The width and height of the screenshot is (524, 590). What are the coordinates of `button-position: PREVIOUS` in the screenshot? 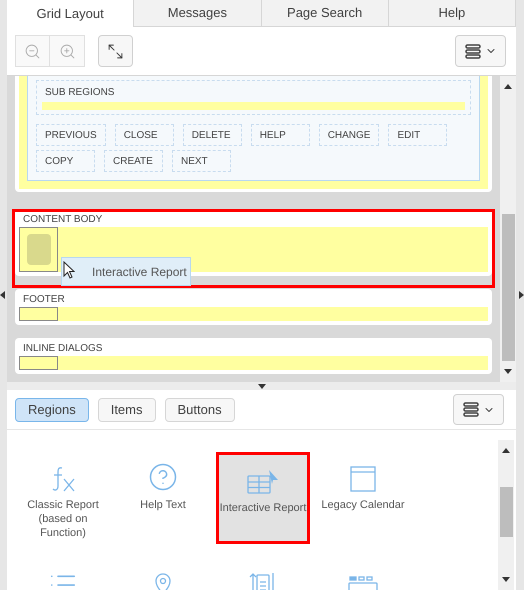 It's located at (71, 135).